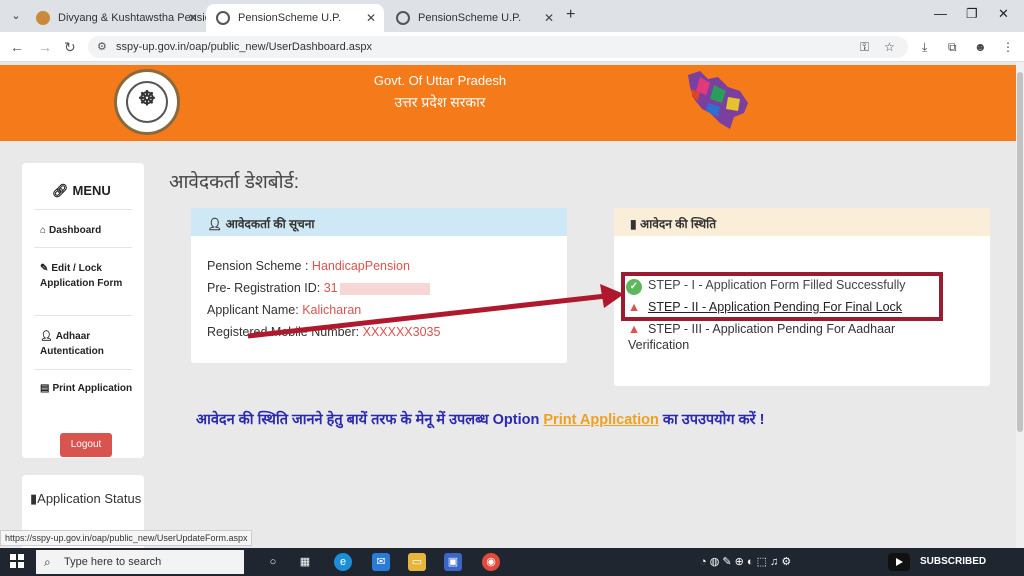 This screenshot has width=1024, height=576. I want to click on row-label: Pension Scheme :, so click(259, 266).